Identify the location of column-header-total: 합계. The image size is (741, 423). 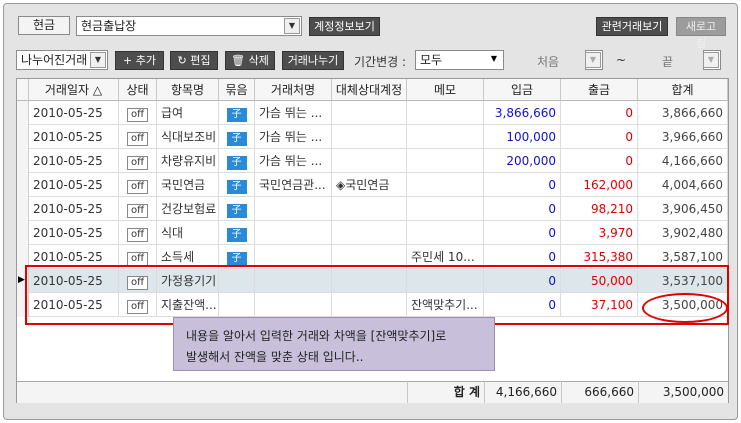
(683, 90).